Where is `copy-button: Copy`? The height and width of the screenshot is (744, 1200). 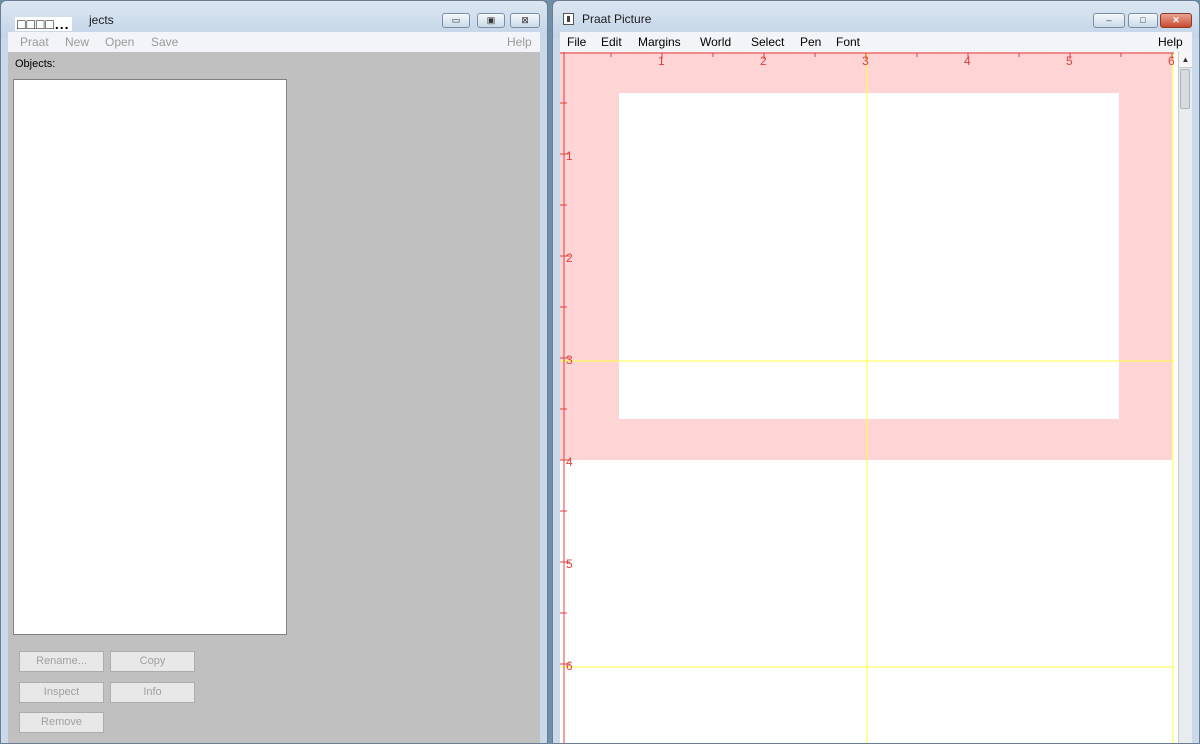
copy-button: Copy is located at coordinates (152, 661).